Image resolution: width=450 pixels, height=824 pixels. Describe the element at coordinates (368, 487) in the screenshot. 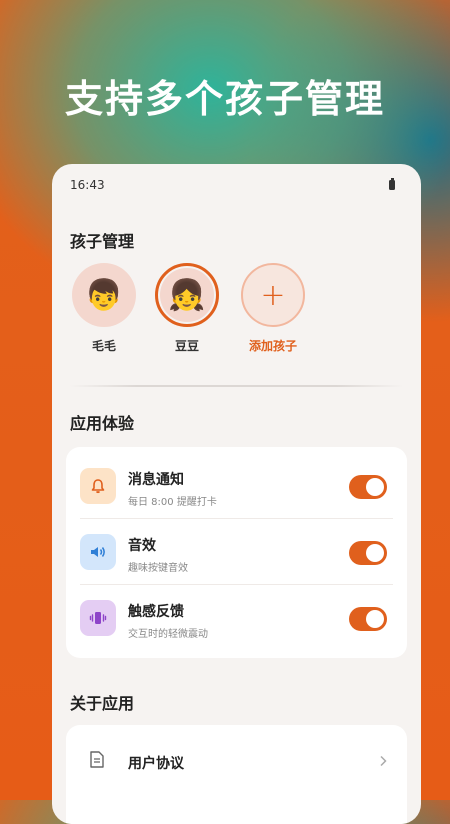

I see `notifications-toggle` at that location.